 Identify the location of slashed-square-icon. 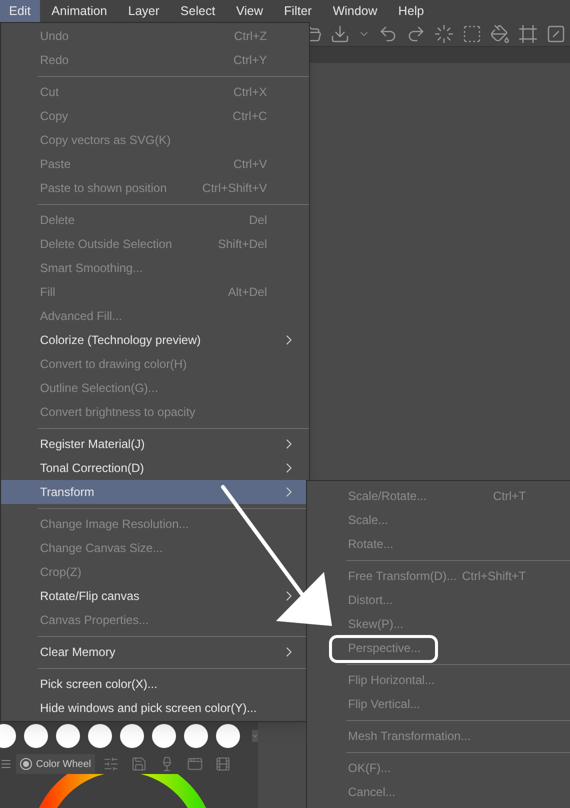
(556, 34).